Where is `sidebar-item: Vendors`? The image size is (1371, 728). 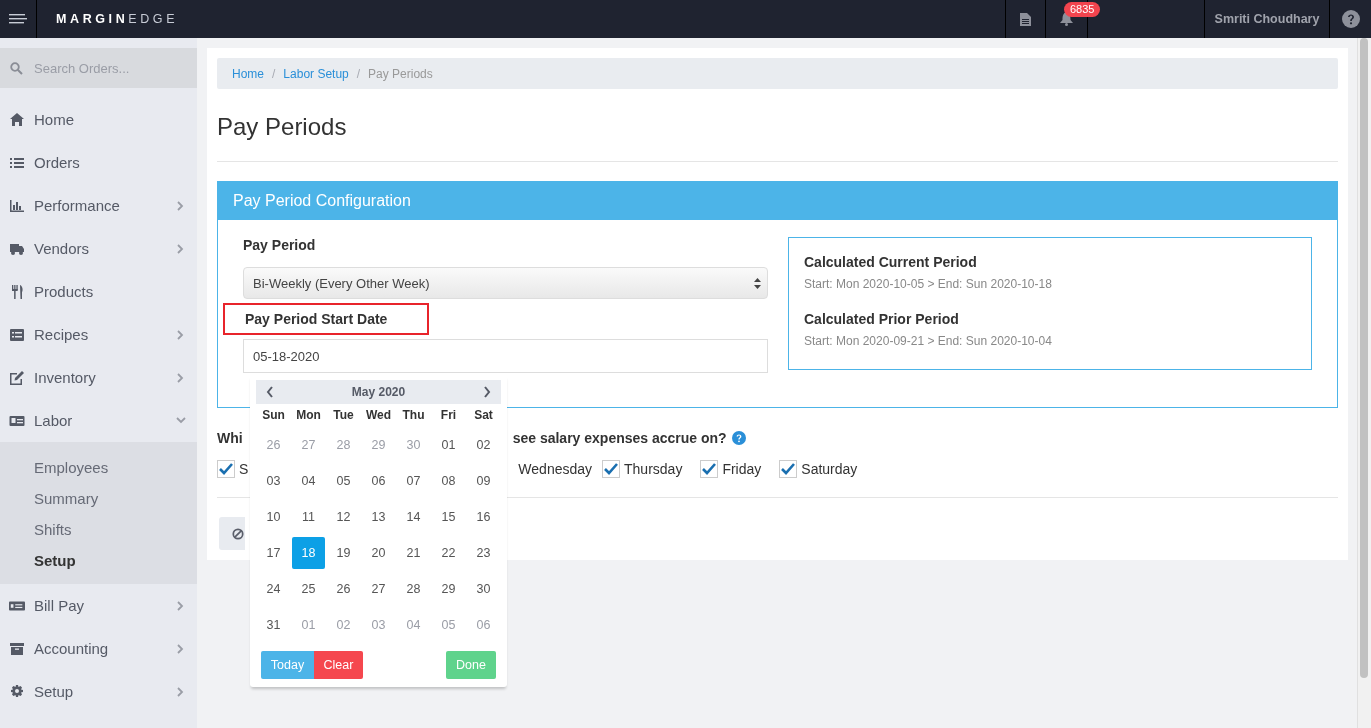
sidebar-item: Vendors is located at coordinates (98, 248).